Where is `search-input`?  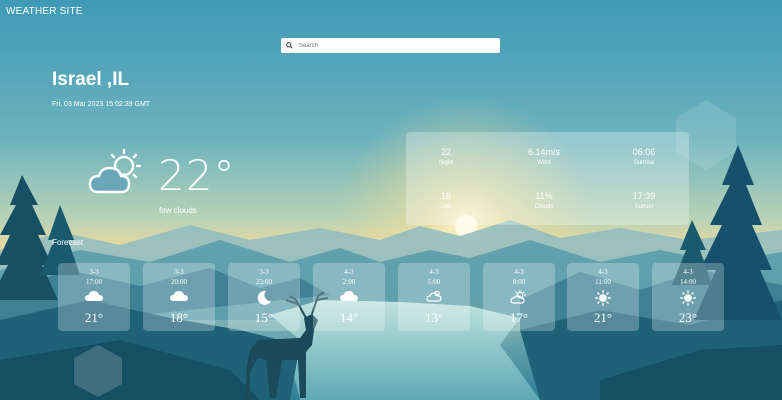 search-input is located at coordinates (396, 45).